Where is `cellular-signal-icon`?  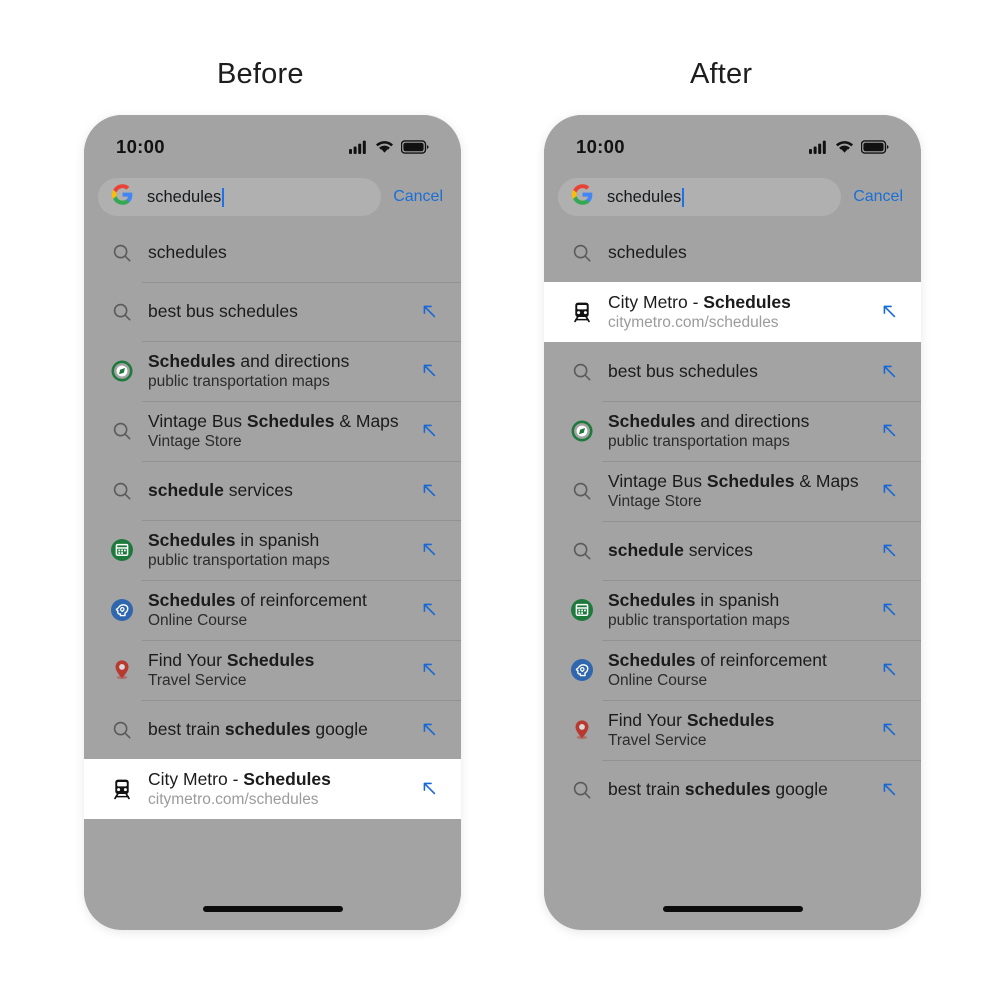 cellular-signal-icon is located at coordinates (818, 147).